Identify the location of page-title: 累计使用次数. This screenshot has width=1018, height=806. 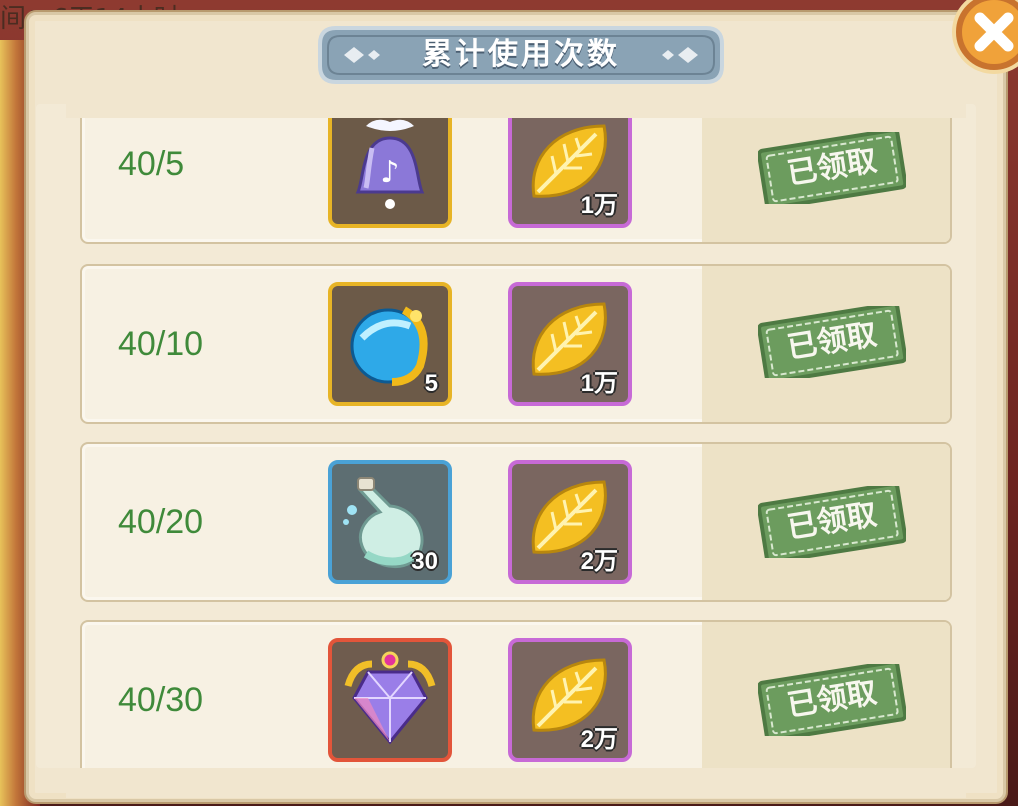
(521, 54).